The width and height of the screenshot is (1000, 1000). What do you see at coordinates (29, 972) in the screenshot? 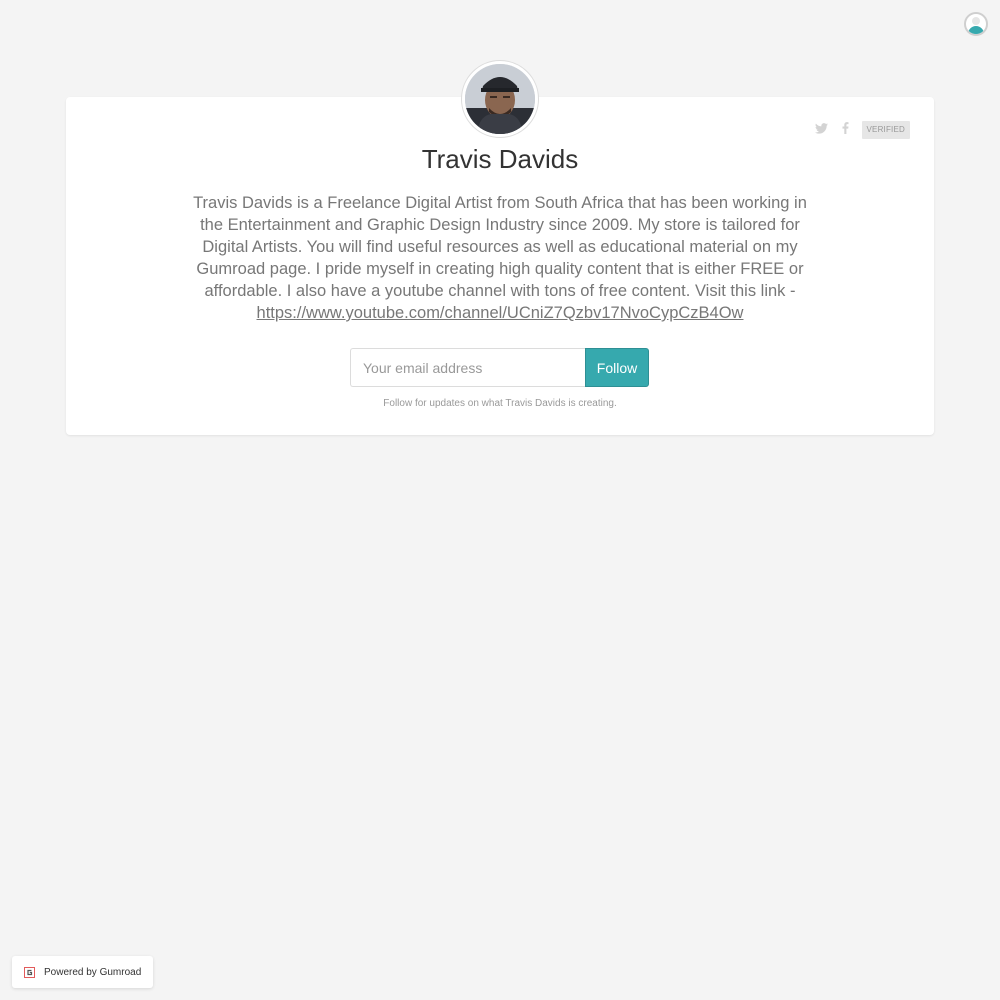
I see `gumroad-logo-icon` at bounding box center [29, 972].